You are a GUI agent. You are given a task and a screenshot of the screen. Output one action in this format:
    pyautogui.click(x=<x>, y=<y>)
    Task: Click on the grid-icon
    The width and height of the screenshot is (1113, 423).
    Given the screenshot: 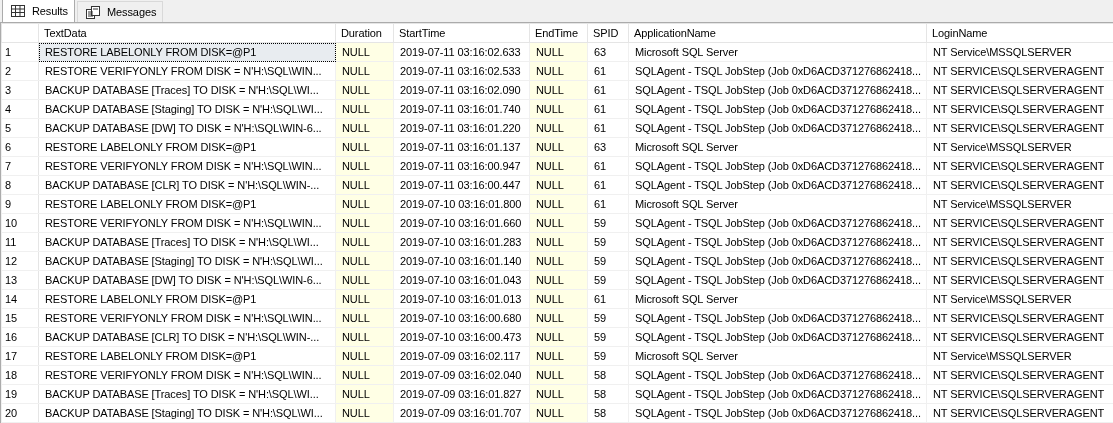 What is the action you would take?
    pyautogui.click(x=18, y=11)
    